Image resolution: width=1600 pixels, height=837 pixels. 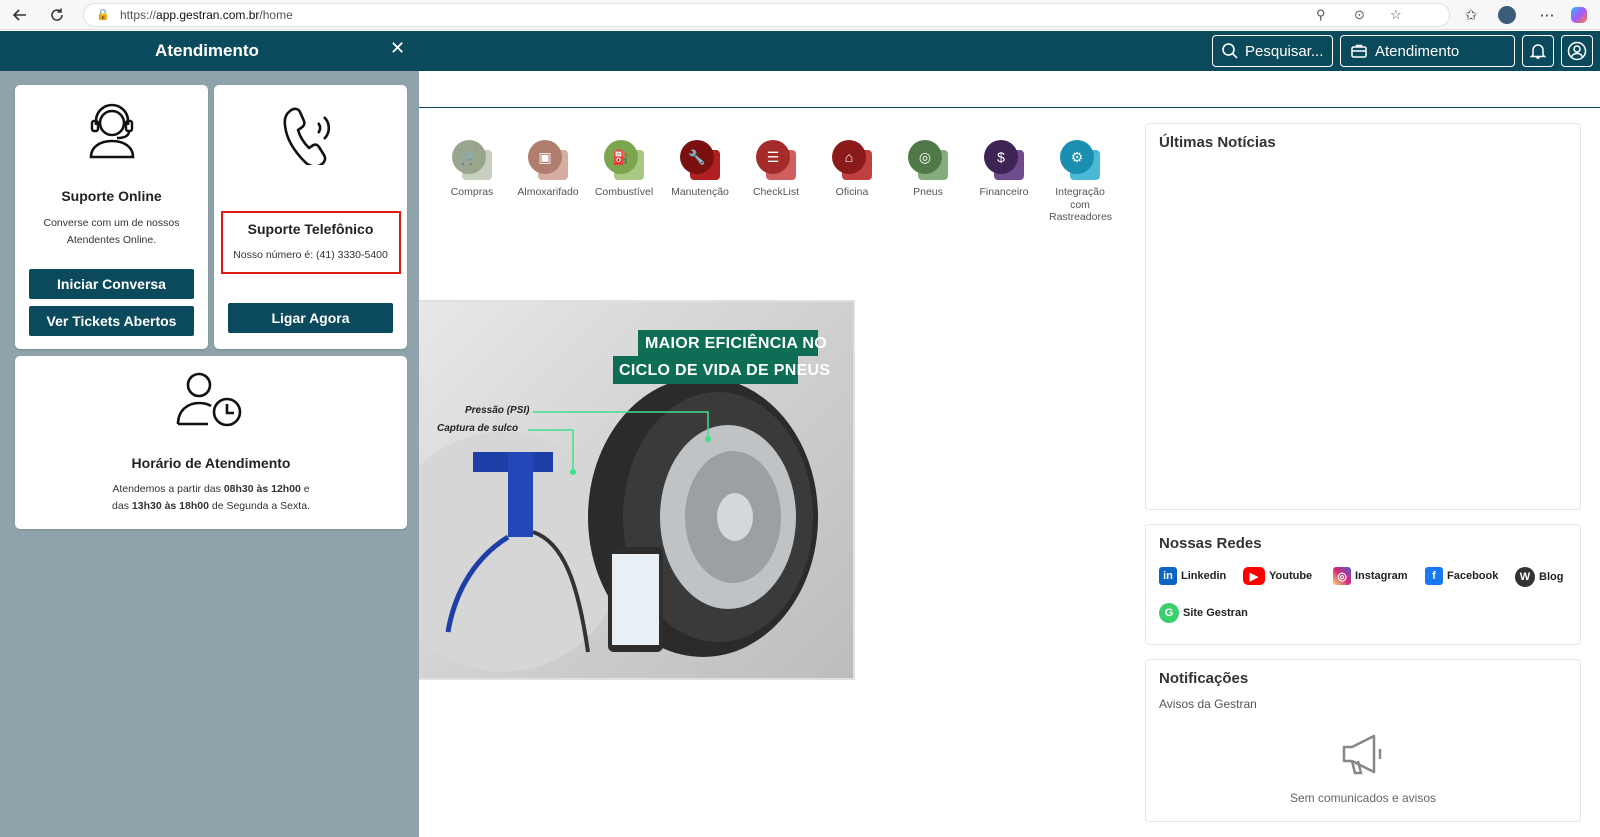 I want to click on tire-icon: ◎, so click(x=925, y=157).